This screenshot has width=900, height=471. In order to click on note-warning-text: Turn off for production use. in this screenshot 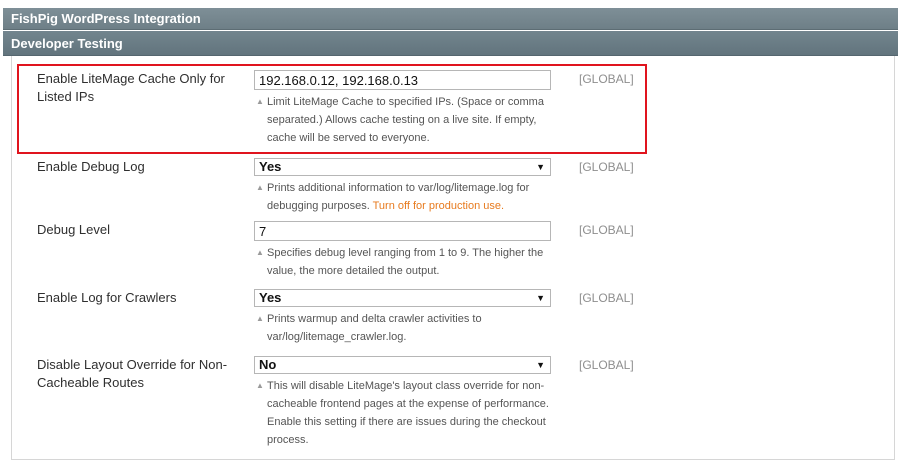, I will do `click(438, 206)`.